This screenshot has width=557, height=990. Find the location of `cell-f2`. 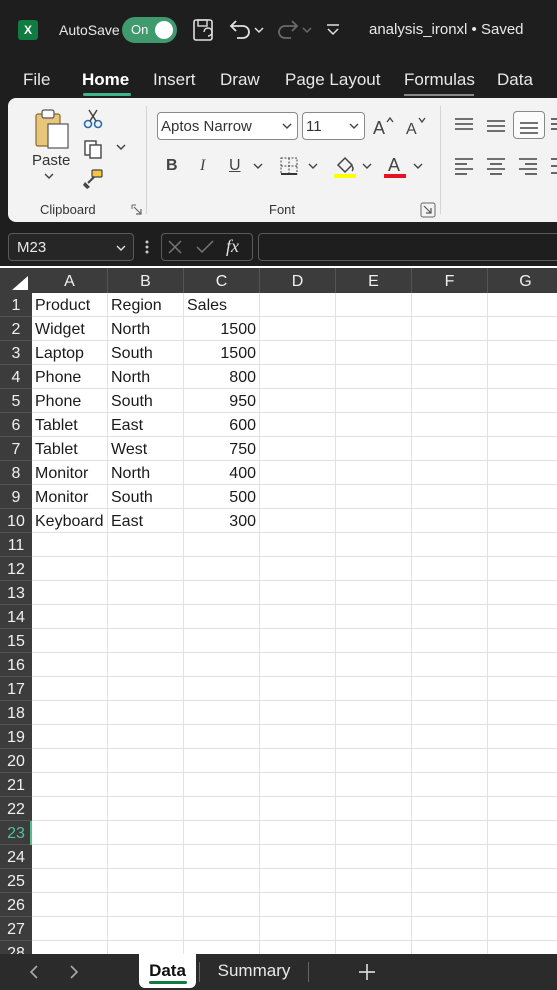

cell-f2 is located at coordinates (450, 329).